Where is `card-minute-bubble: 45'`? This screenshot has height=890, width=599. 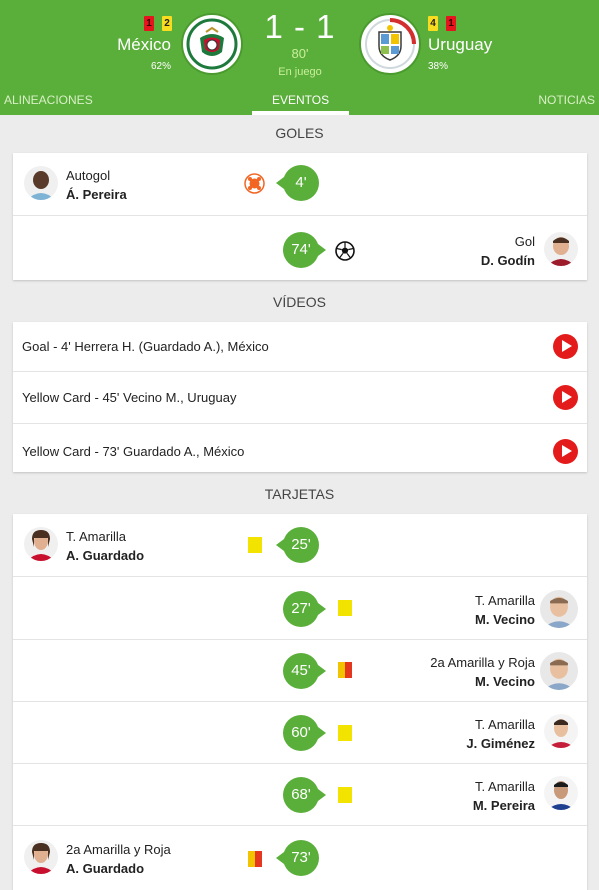 card-minute-bubble: 45' is located at coordinates (304, 671).